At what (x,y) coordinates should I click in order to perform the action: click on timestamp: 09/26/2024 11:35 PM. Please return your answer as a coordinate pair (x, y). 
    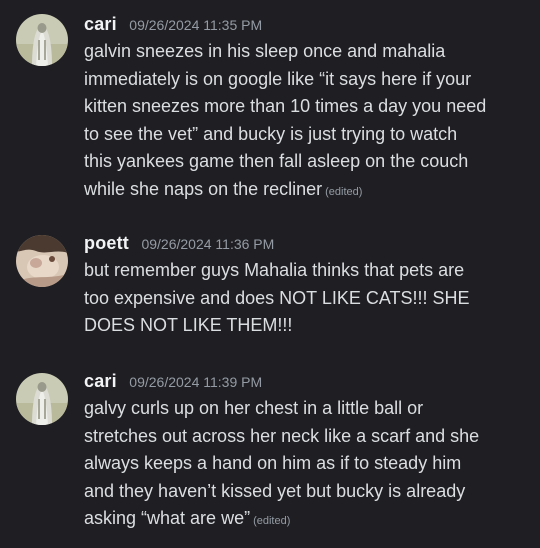
    Looking at the image, I should click on (196, 25).